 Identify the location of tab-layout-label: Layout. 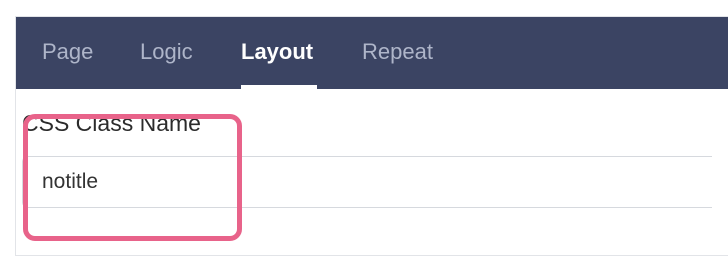
(277, 51).